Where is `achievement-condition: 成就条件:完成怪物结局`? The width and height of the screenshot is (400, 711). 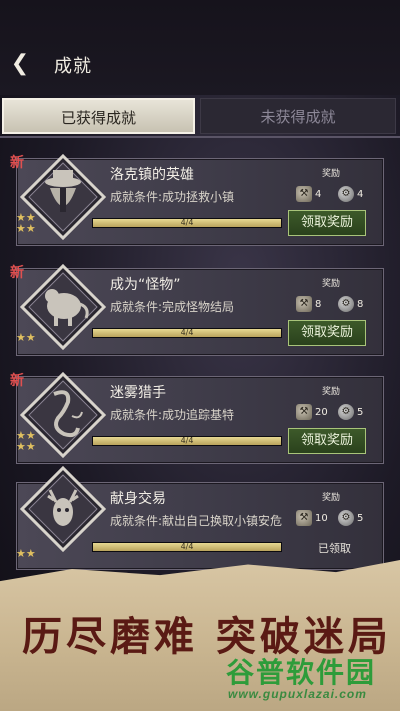 achievement-condition: 成就条件:完成怪物结局 is located at coordinates (172, 307).